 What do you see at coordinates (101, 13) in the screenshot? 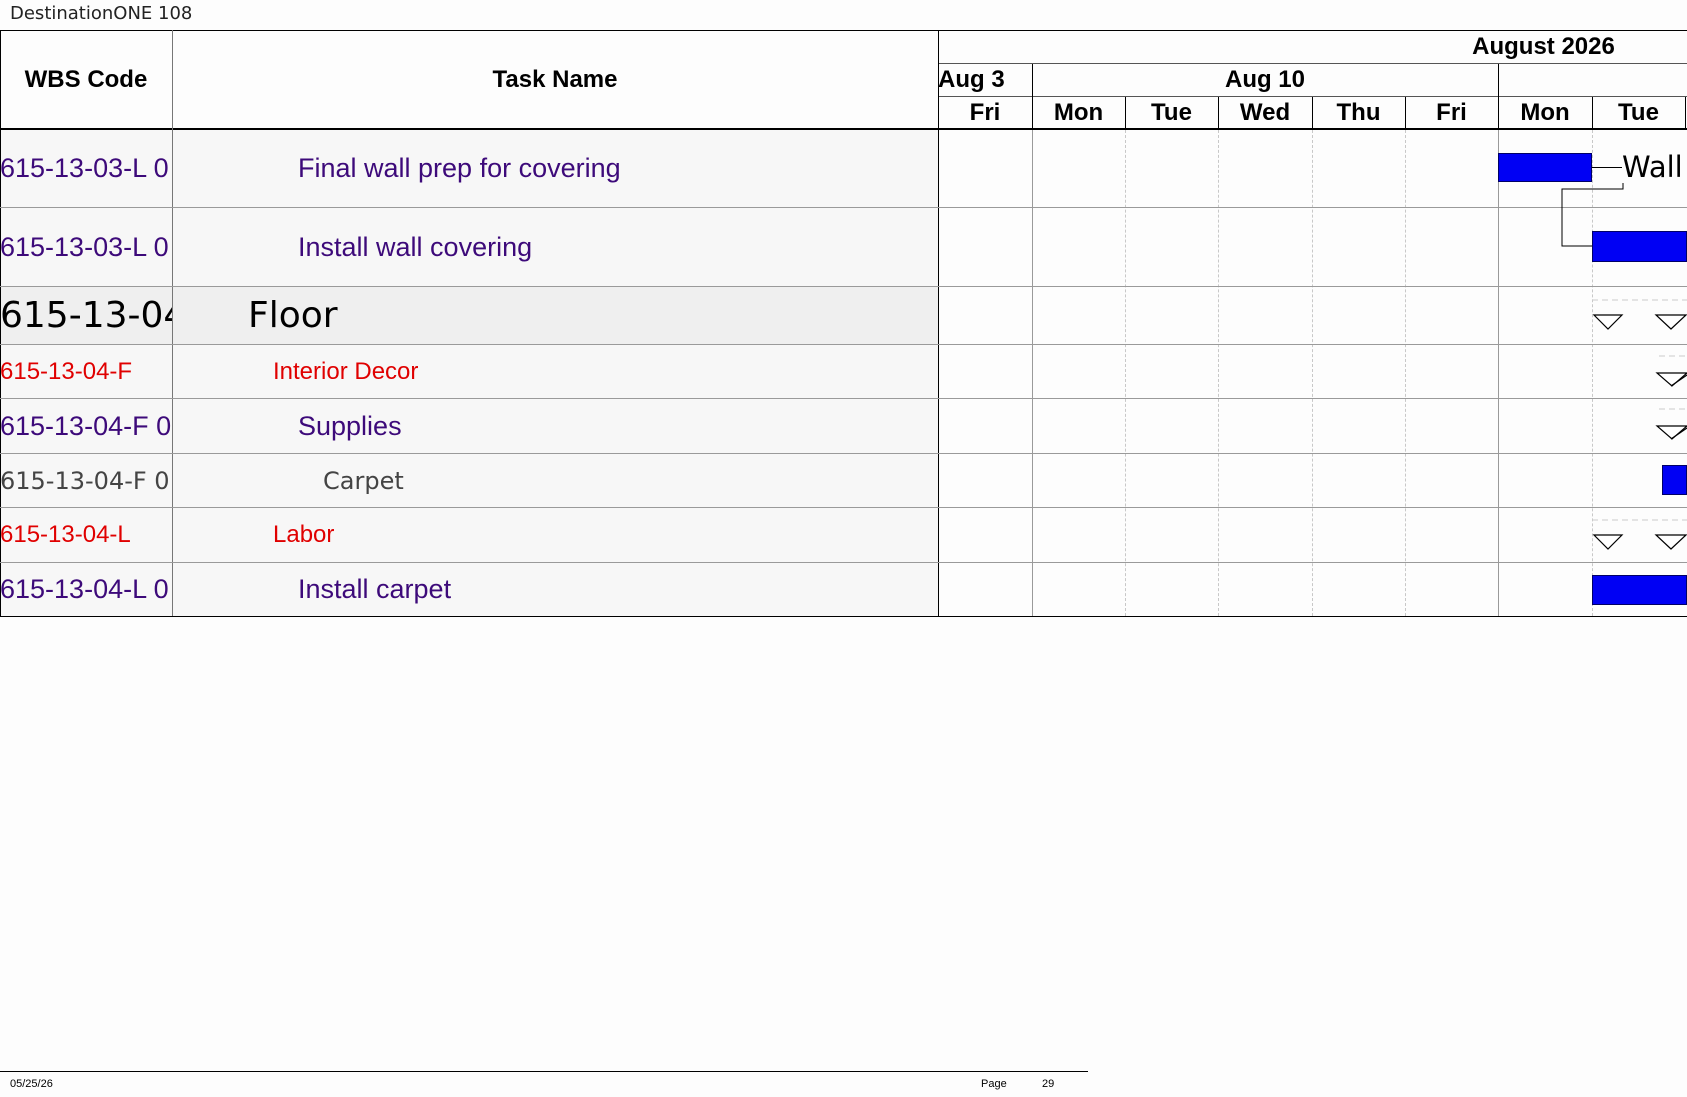
I see `document-title: DestinationONE 108` at bounding box center [101, 13].